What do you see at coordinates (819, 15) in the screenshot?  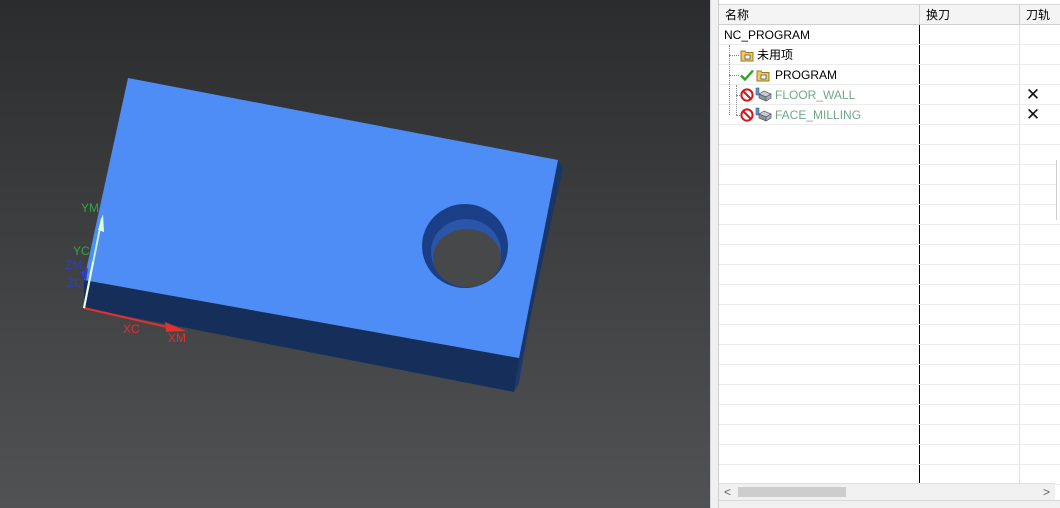 I see `column-header-name: 名称` at bounding box center [819, 15].